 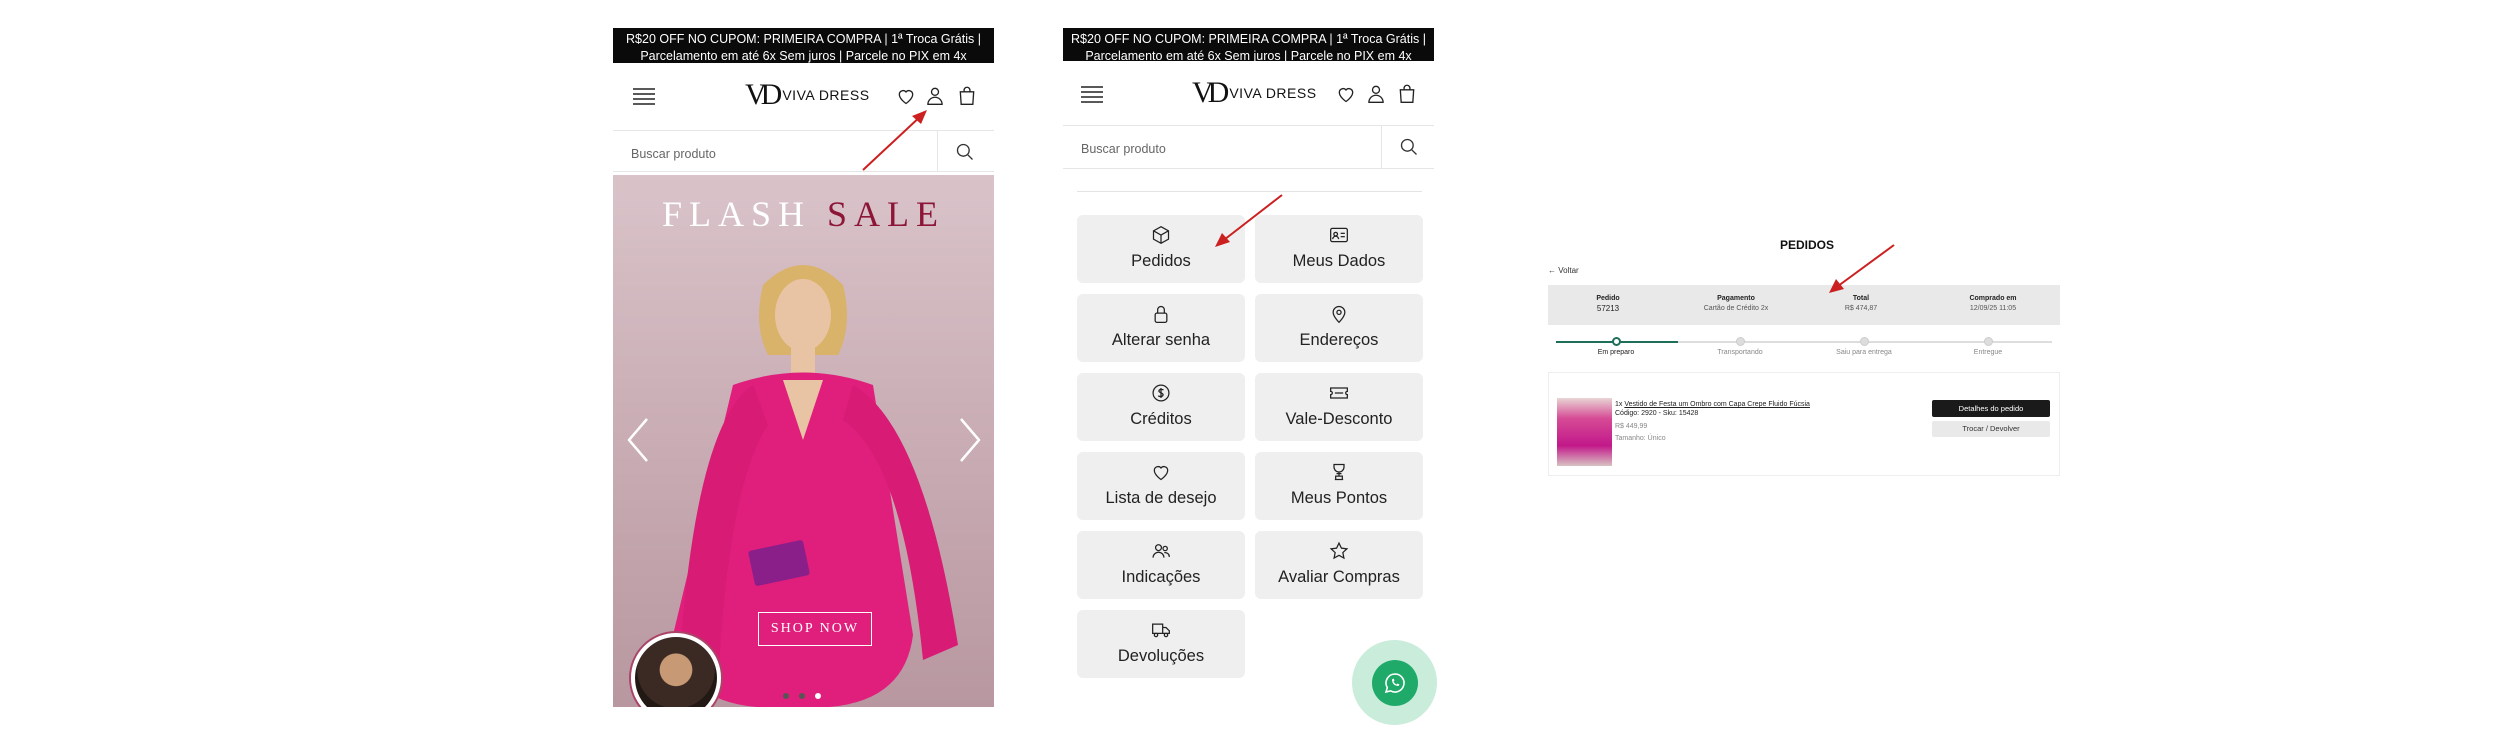 What do you see at coordinates (1616, 352) in the screenshot?
I see `step-label: Em preparo` at bounding box center [1616, 352].